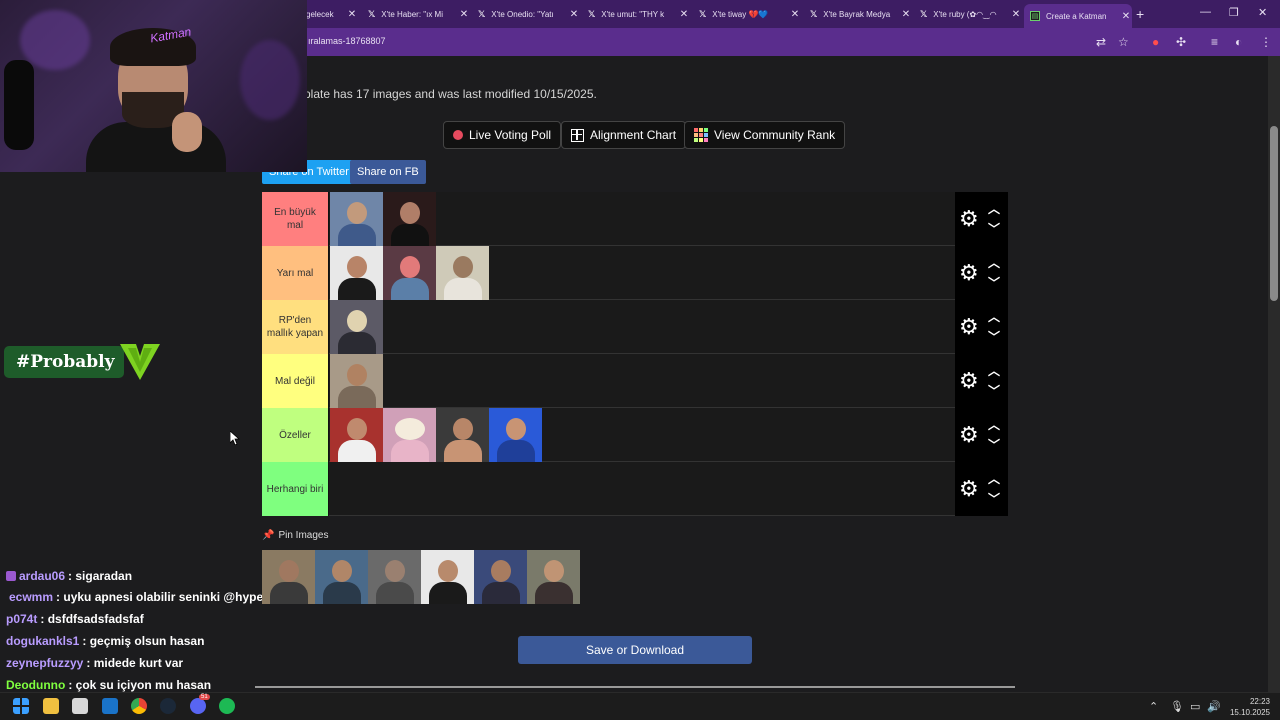 This screenshot has height=720, width=1280. What do you see at coordinates (1247, 707) in the screenshot?
I see `system-clock: 22:23 15.10.2025` at bounding box center [1247, 707].